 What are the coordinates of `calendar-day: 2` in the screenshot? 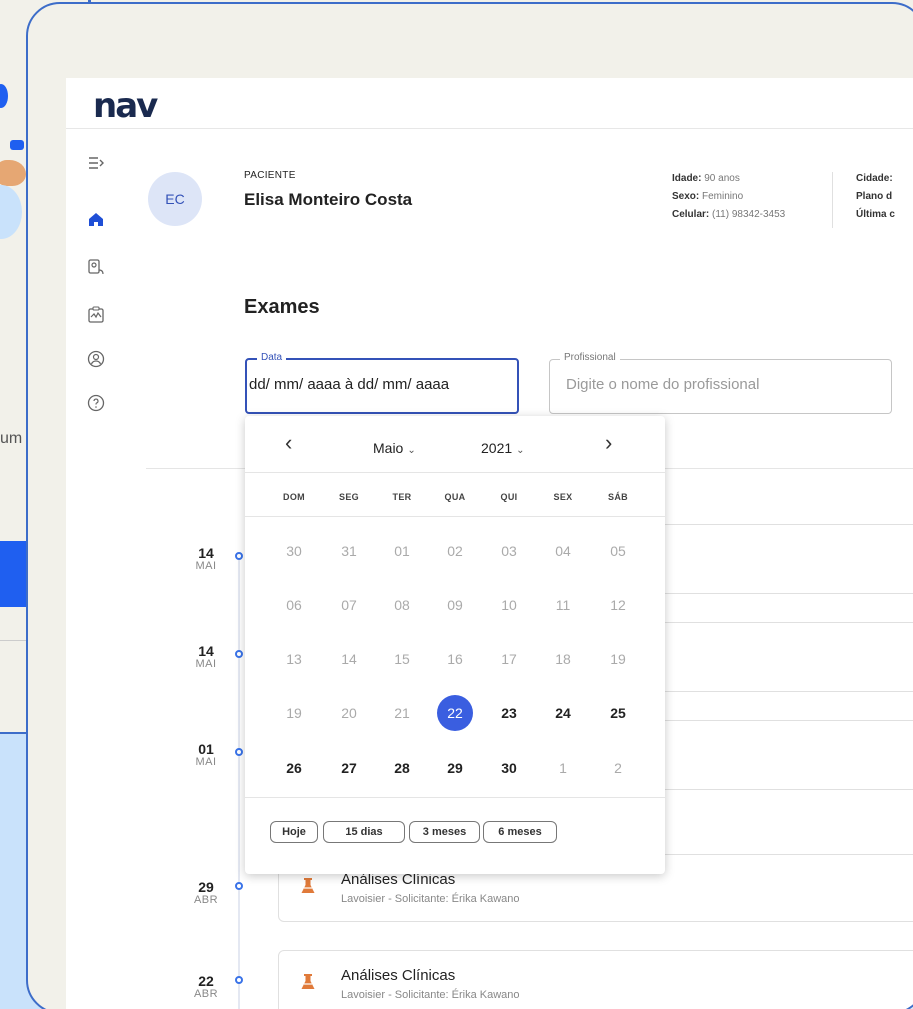 It's located at (618, 768).